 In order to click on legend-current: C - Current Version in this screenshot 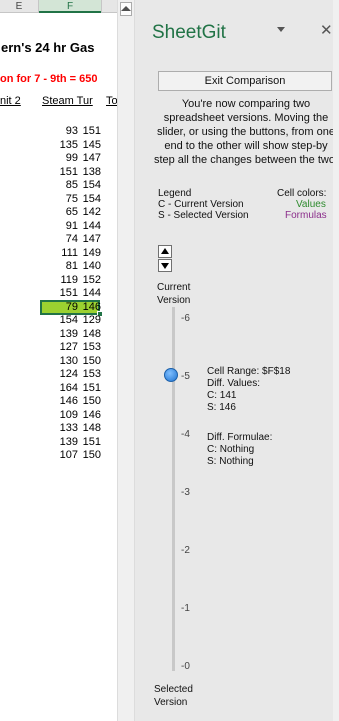, I will do `click(201, 204)`.